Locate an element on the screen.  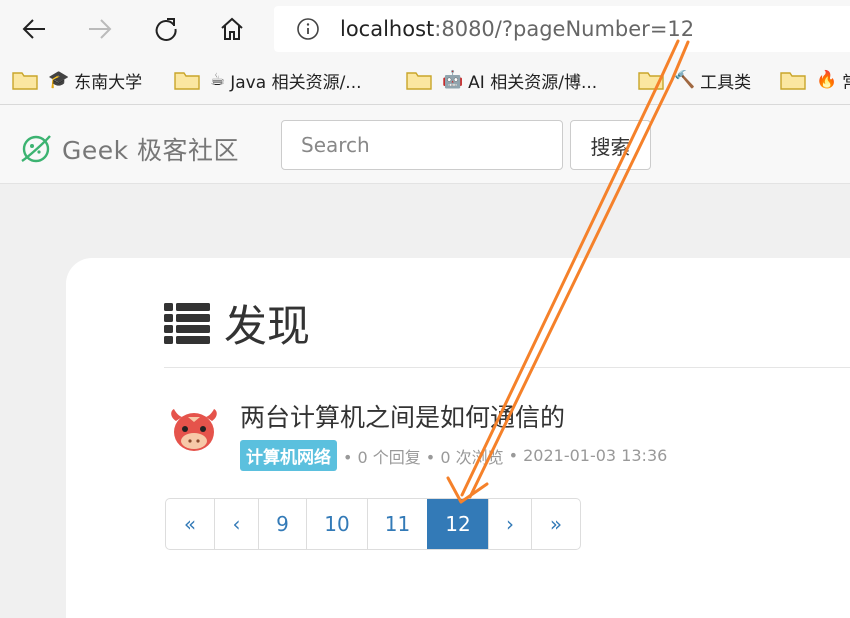
page-link-10: 10 is located at coordinates (336, 524).